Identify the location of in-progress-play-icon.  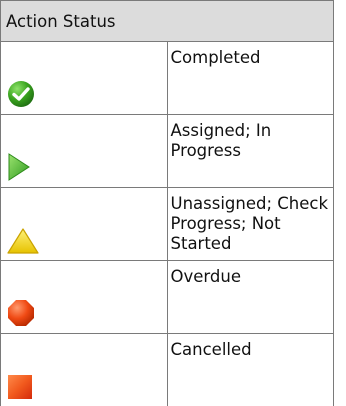
(19, 167).